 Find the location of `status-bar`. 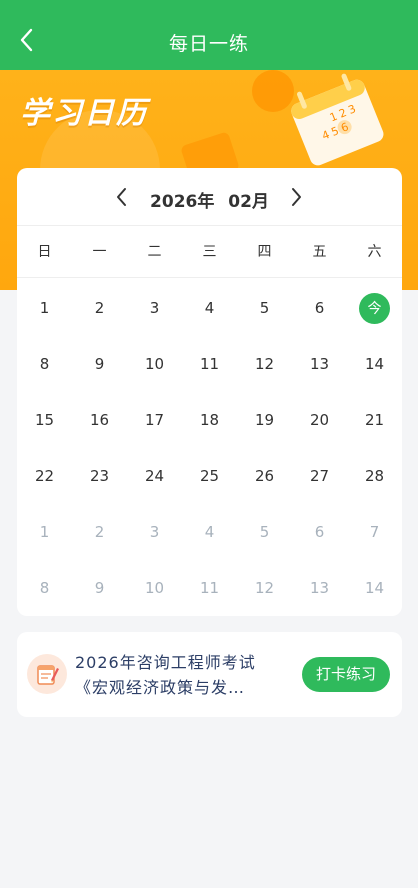

status-bar is located at coordinates (209, 6).